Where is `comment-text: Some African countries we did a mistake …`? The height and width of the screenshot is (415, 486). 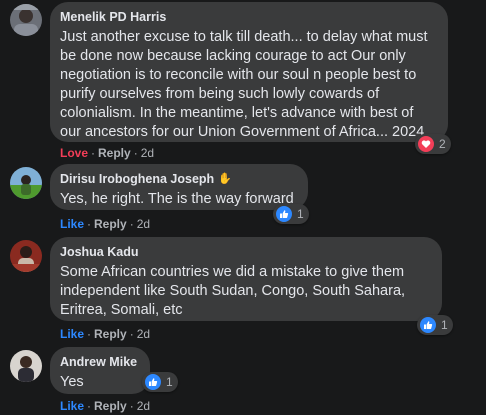 comment-text: Some African countries we did a mistake … is located at coordinates (233, 291).